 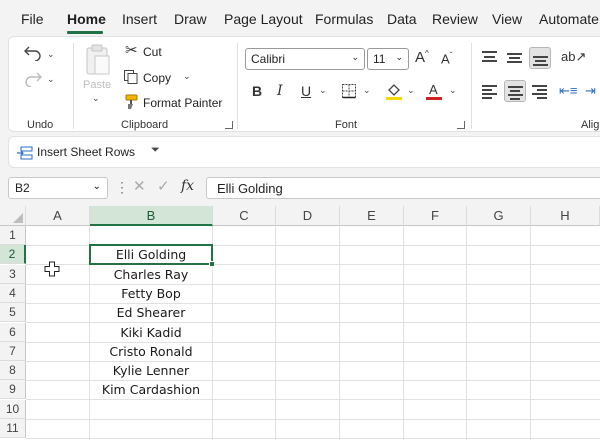 I want to click on align-right-button, so click(x=540, y=91).